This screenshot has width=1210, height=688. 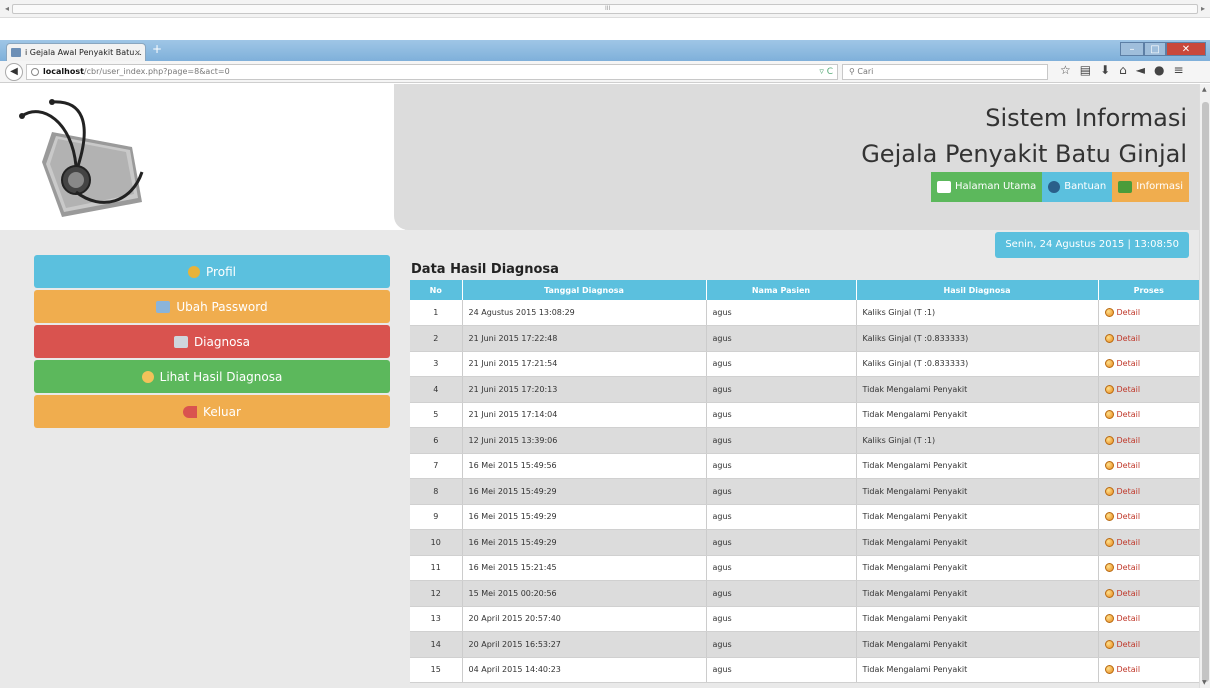 What do you see at coordinates (436, 364) in the screenshot?
I see `cell-no: 3` at bounding box center [436, 364].